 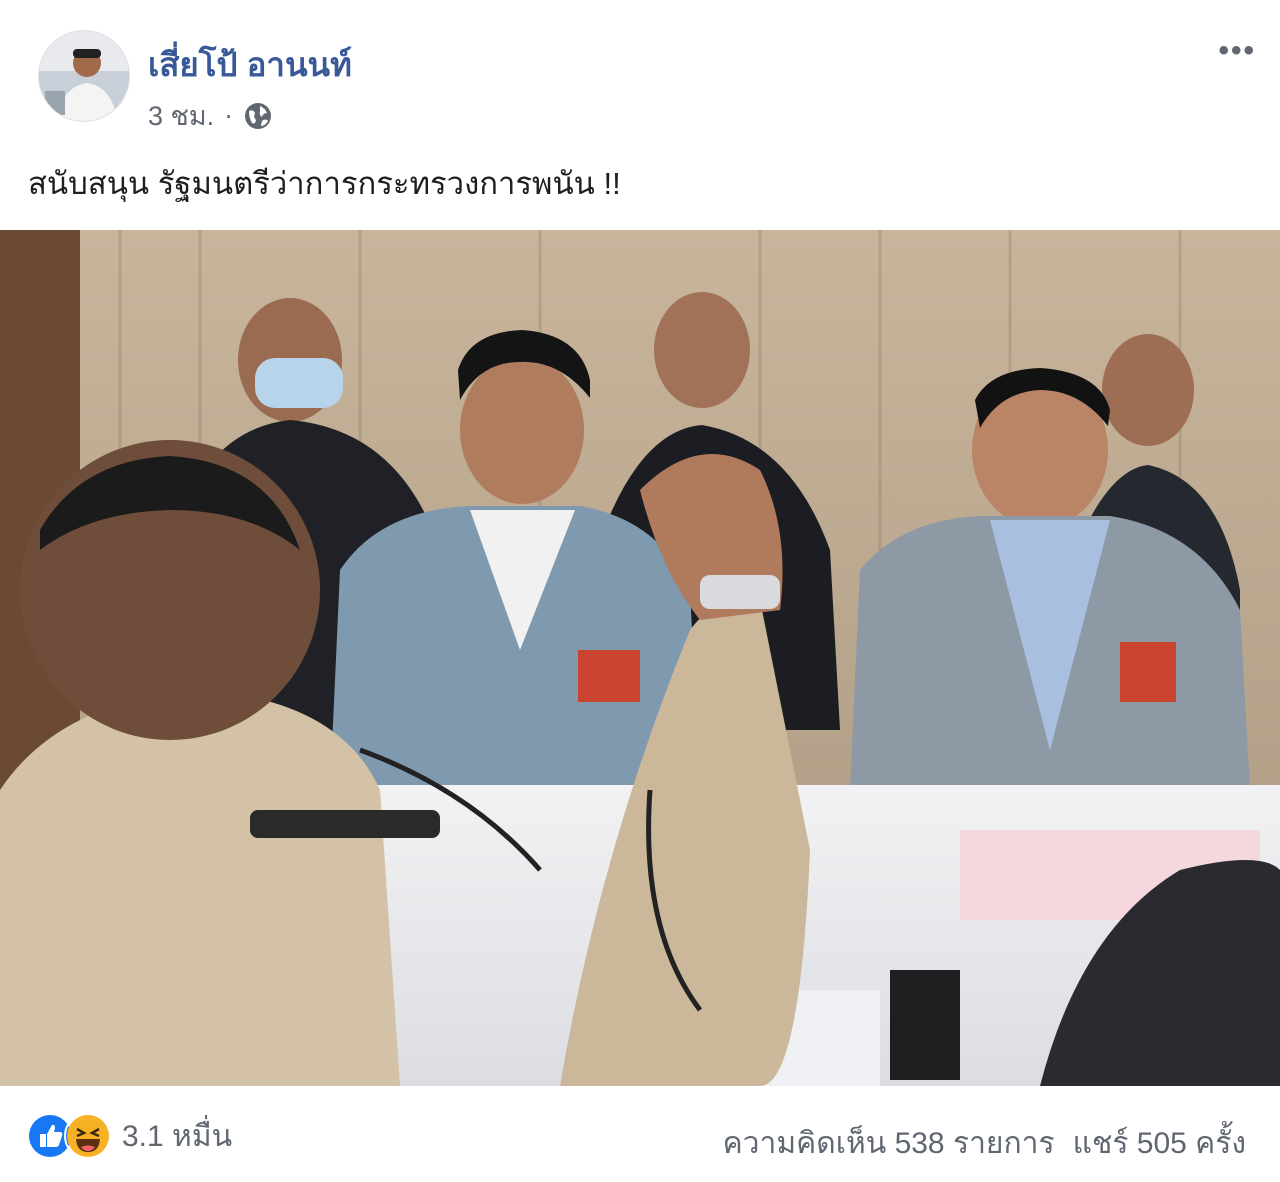 I want to click on more-options-icon: •••, so click(x=1237, y=51).